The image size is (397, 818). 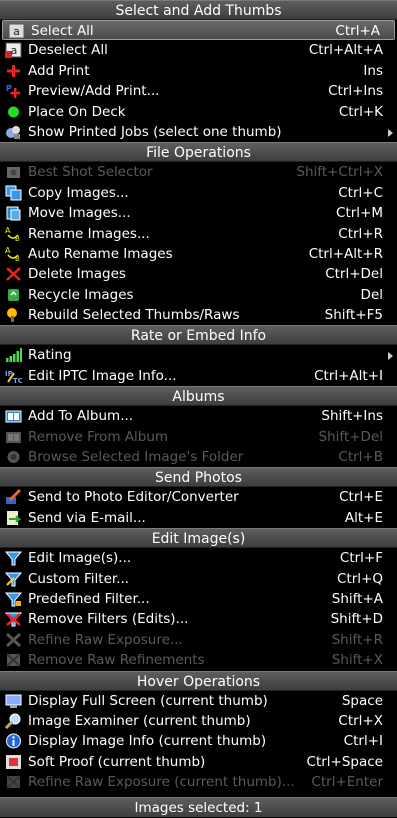 I want to click on menu-item-shortcut: Ctrl+Del, so click(x=354, y=274).